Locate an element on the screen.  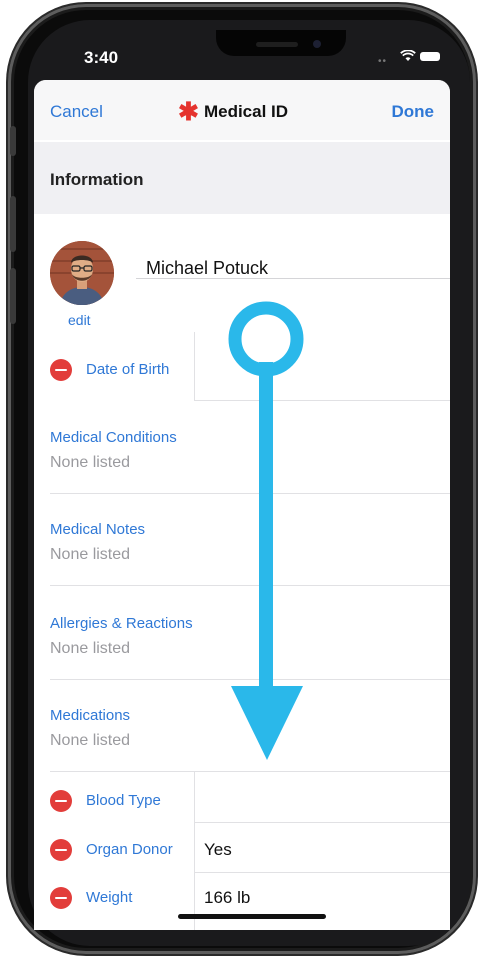
front-camera is located at coordinates (317, 44).